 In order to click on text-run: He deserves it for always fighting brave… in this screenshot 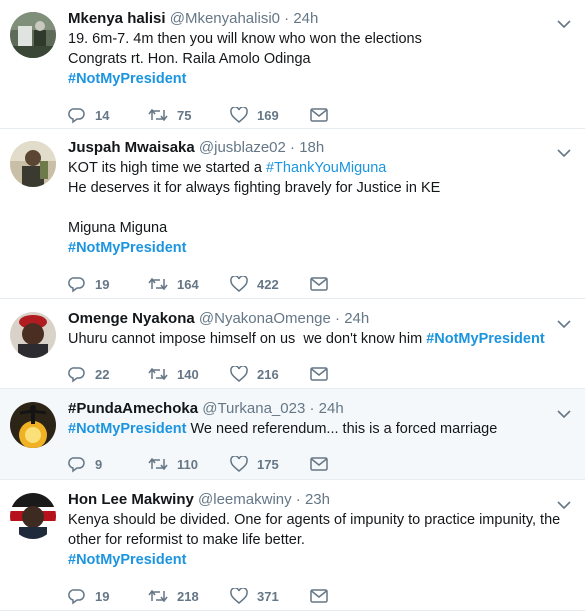, I will do `click(254, 188)`.